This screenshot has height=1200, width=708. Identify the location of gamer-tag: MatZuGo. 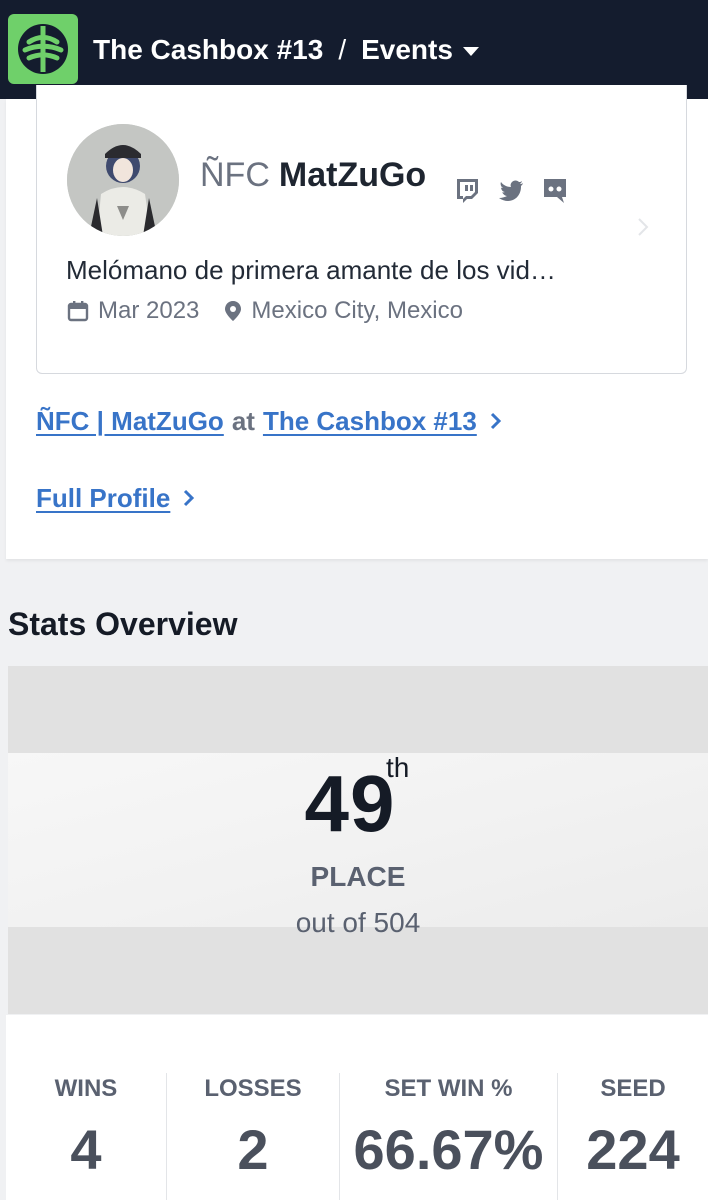
(352, 175).